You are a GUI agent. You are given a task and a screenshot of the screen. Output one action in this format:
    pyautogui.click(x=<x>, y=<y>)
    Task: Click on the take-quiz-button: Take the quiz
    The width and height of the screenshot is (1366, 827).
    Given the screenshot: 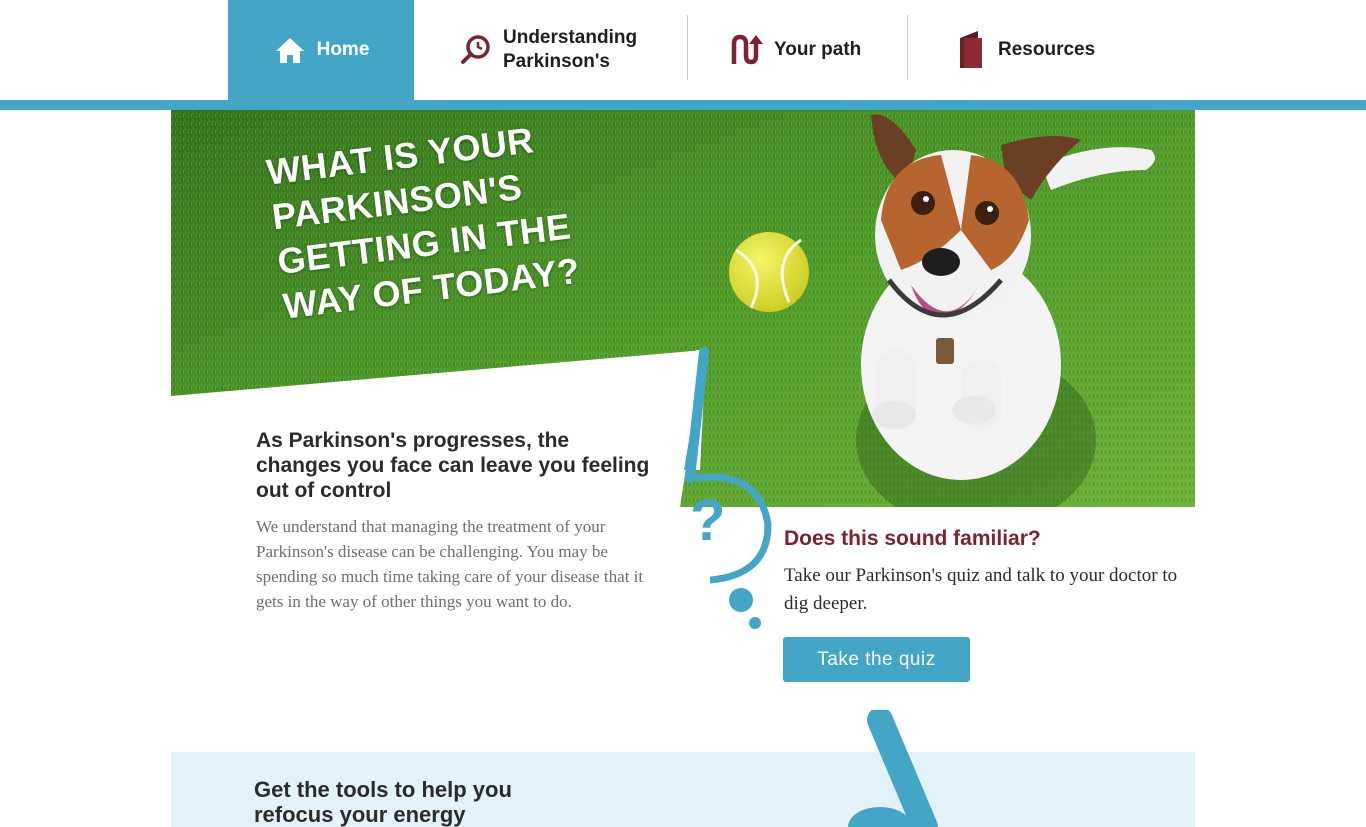 What is the action you would take?
    pyautogui.click(x=876, y=659)
    